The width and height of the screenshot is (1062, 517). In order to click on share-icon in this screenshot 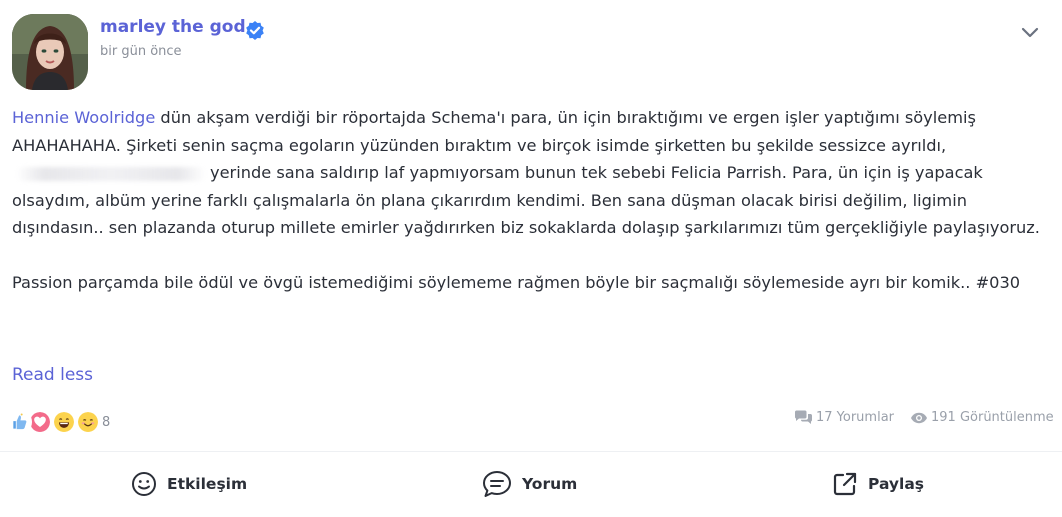, I will do `click(845, 484)`.